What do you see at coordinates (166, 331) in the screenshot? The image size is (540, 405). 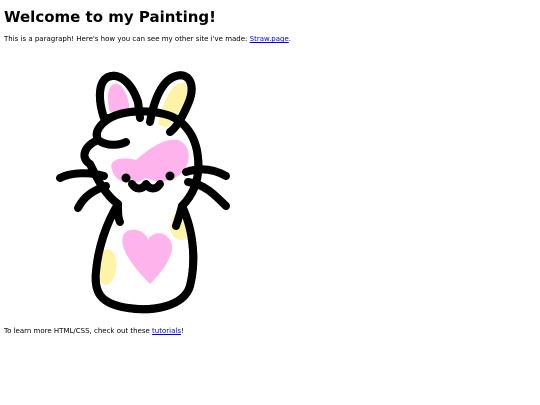 I see `tutorials-link: tutorials` at bounding box center [166, 331].